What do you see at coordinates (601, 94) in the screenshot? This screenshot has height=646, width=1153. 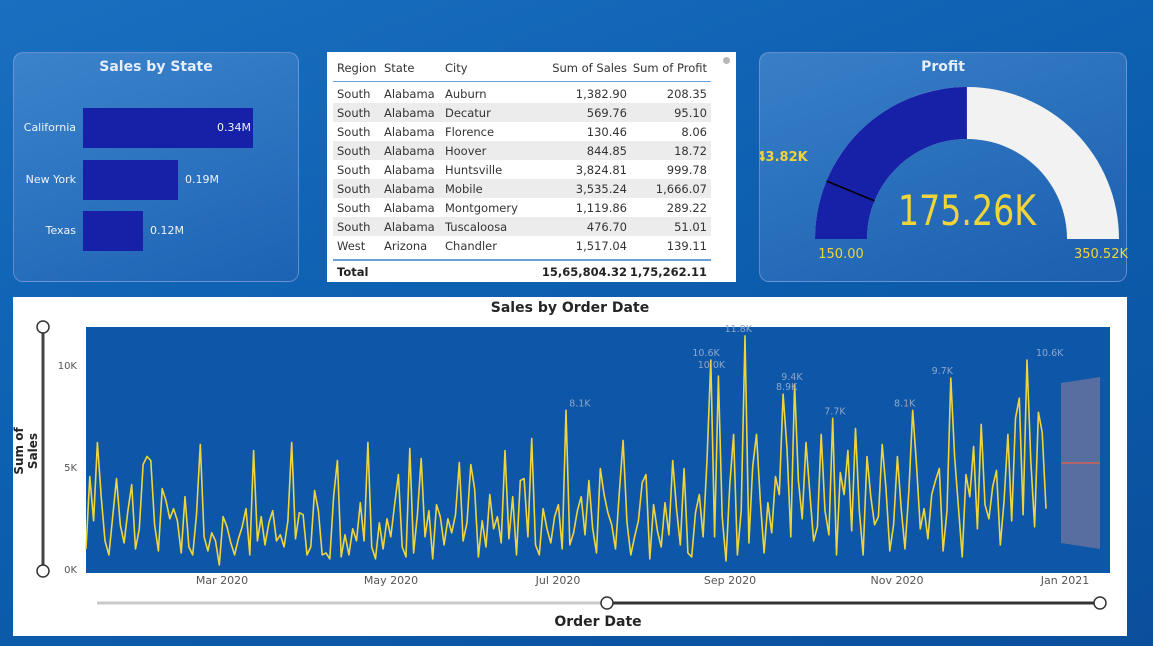 I see `cell-sales: 1,382.90` at bounding box center [601, 94].